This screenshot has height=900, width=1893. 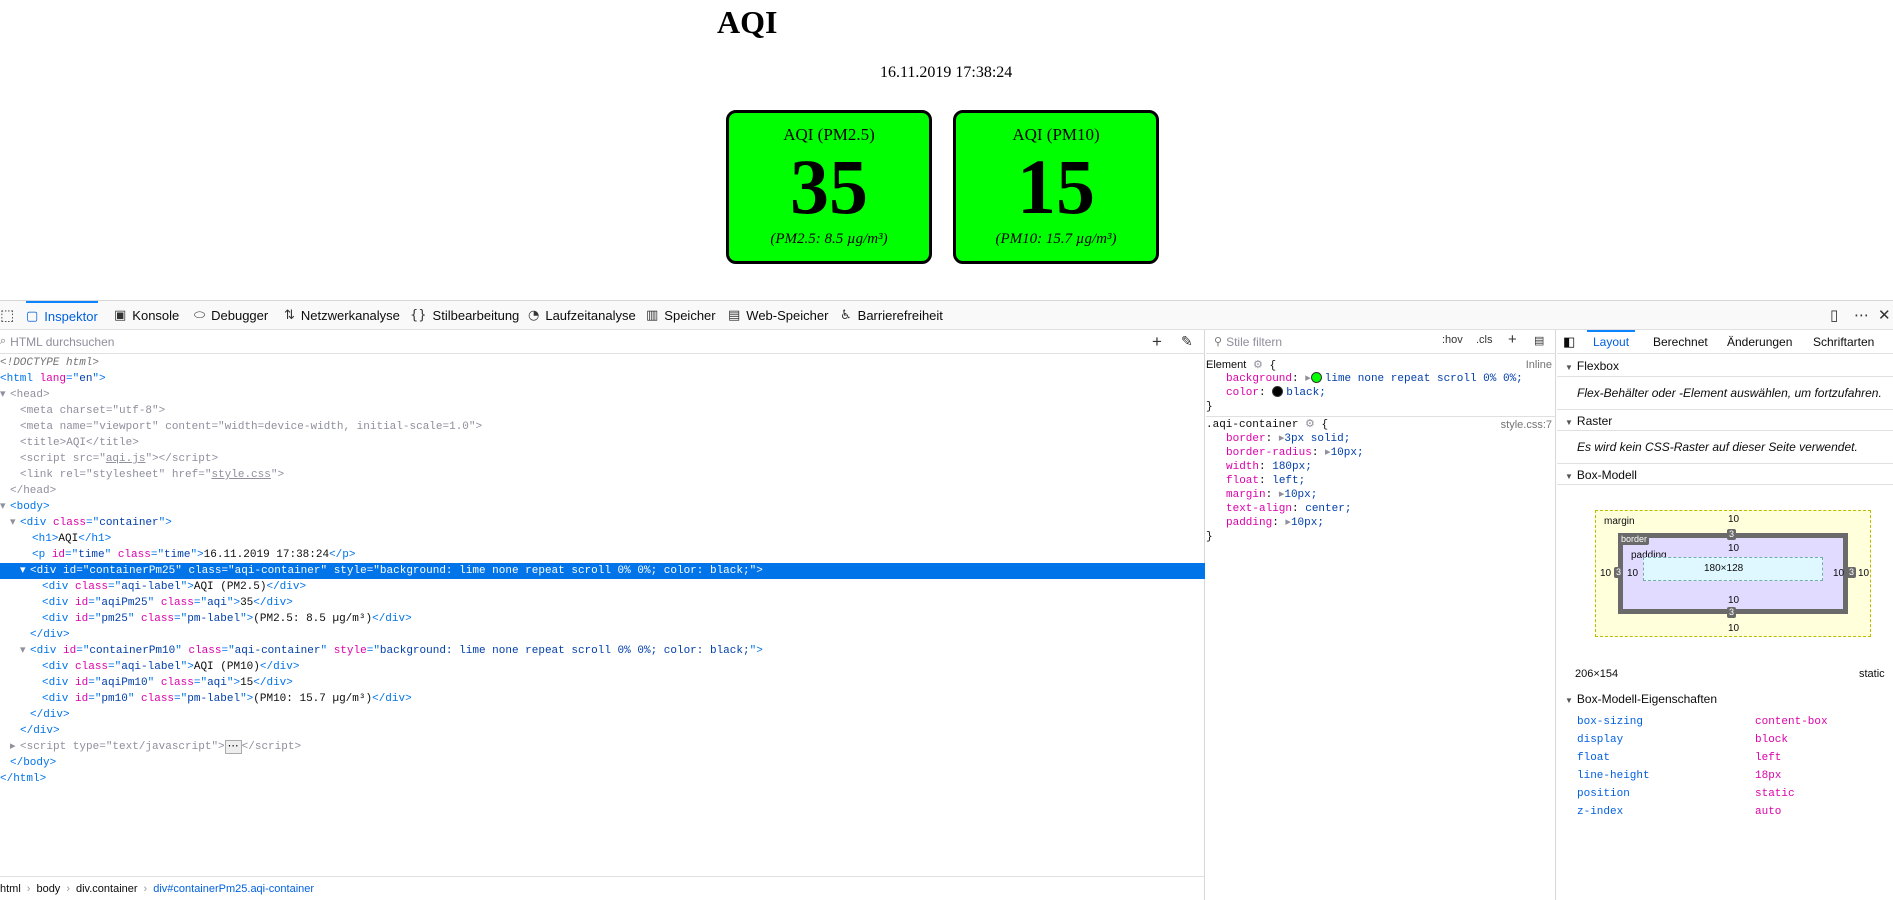 What do you see at coordinates (233, 747) in the screenshot?
I see `collapsed-content-icon: ⋯` at bounding box center [233, 747].